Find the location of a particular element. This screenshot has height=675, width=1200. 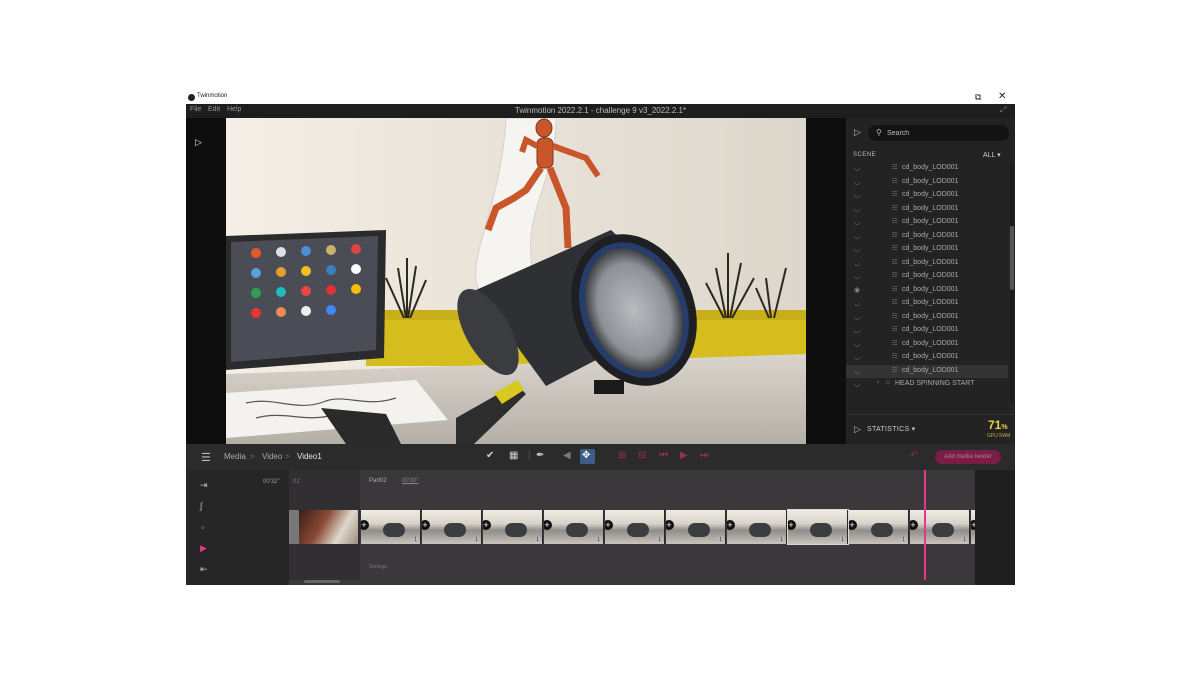

statistics-bar: ▷ STATISTICS ▾ 71% GPU RAM is located at coordinates (930, 429).